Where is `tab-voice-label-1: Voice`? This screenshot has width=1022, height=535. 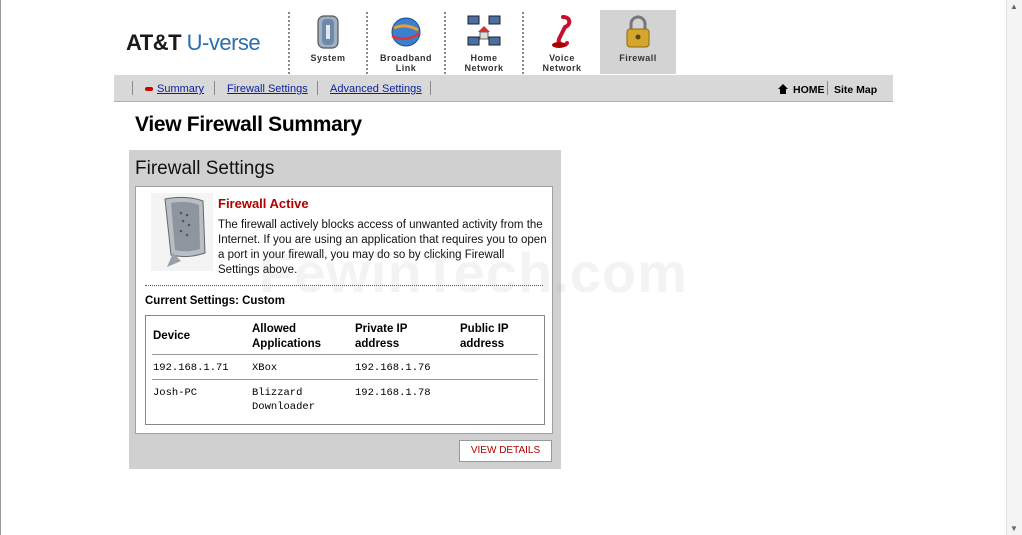 tab-voice-label-1: Voice is located at coordinates (562, 58).